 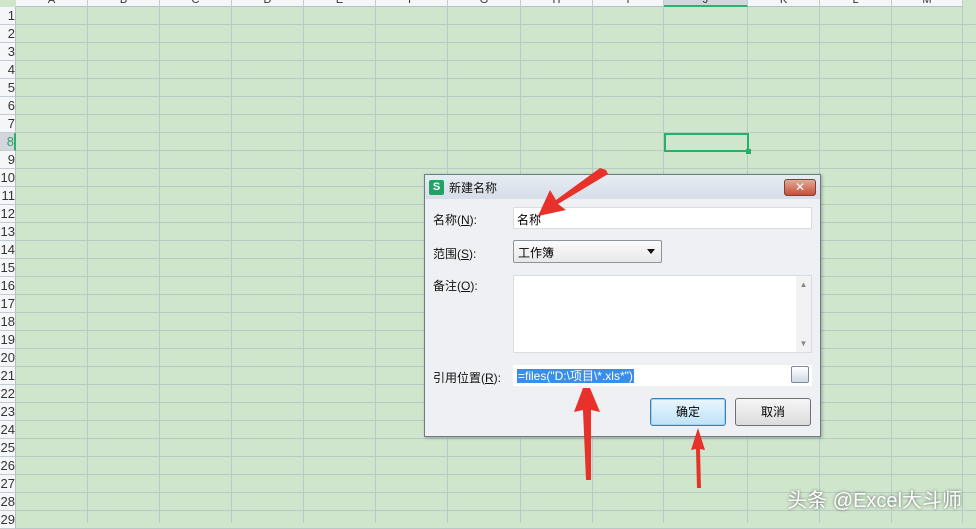 What do you see at coordinates (573, 192) in the screenshot?
I see `arrow-to-name` at bounding box center [573, 192].